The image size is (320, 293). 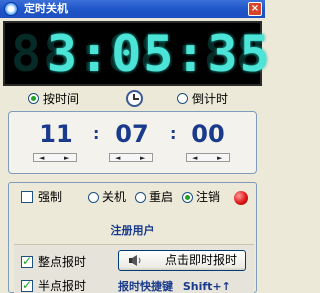 I want to click on minute-spinner: ◄ ►, so click(x=131, y=157).